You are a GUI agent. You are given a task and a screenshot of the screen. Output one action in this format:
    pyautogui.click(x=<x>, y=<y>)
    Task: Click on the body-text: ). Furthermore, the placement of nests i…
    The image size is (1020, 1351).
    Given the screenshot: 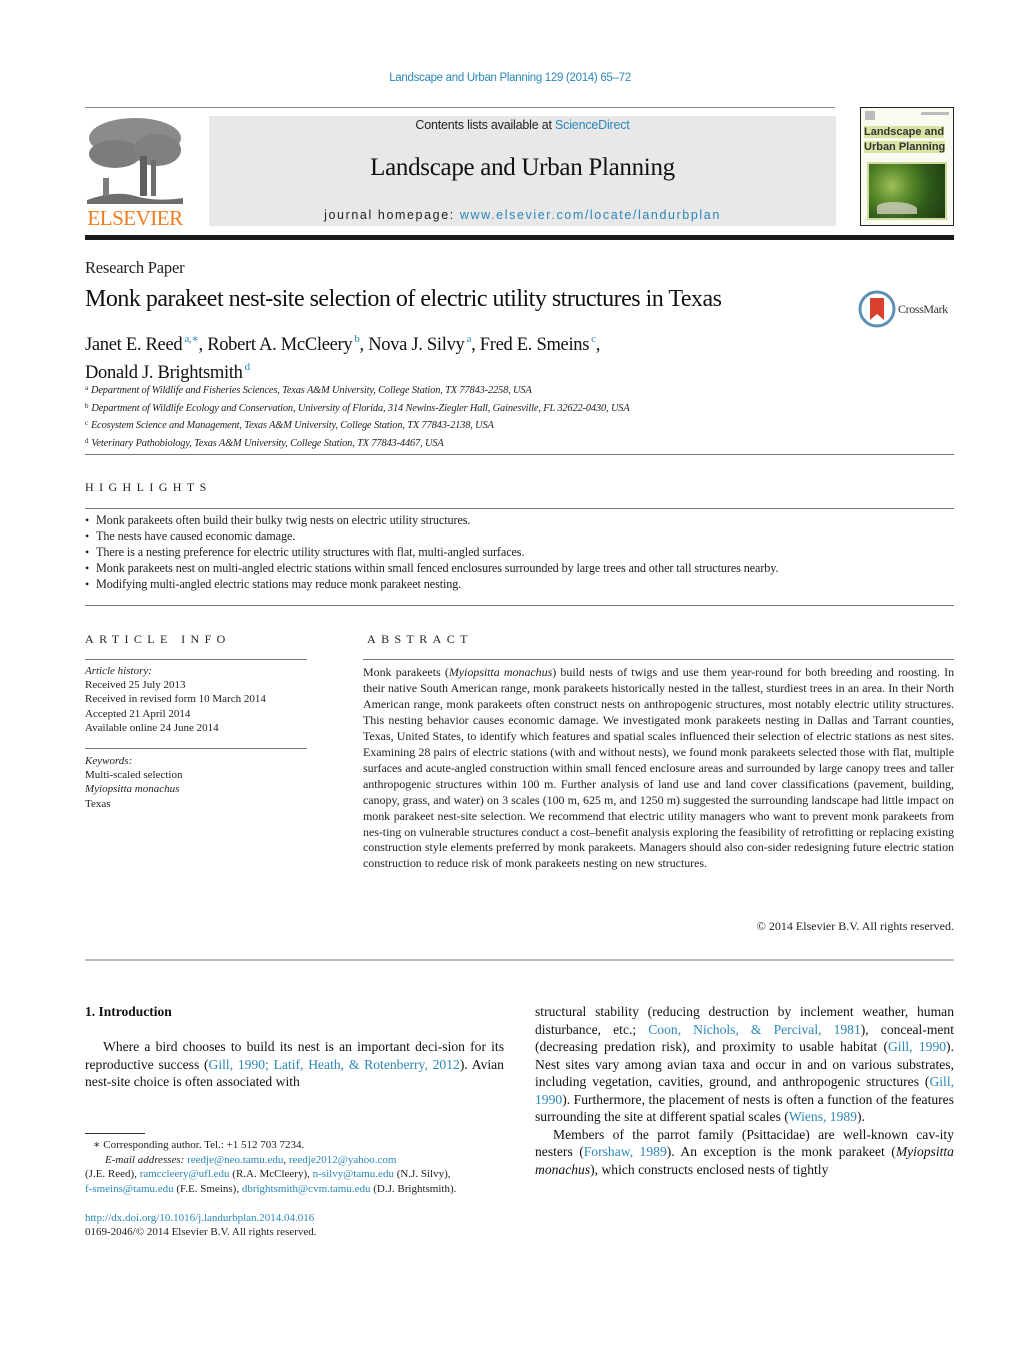 What is the action you would take?
    pyautogui.click(x=744, y=1108)
    